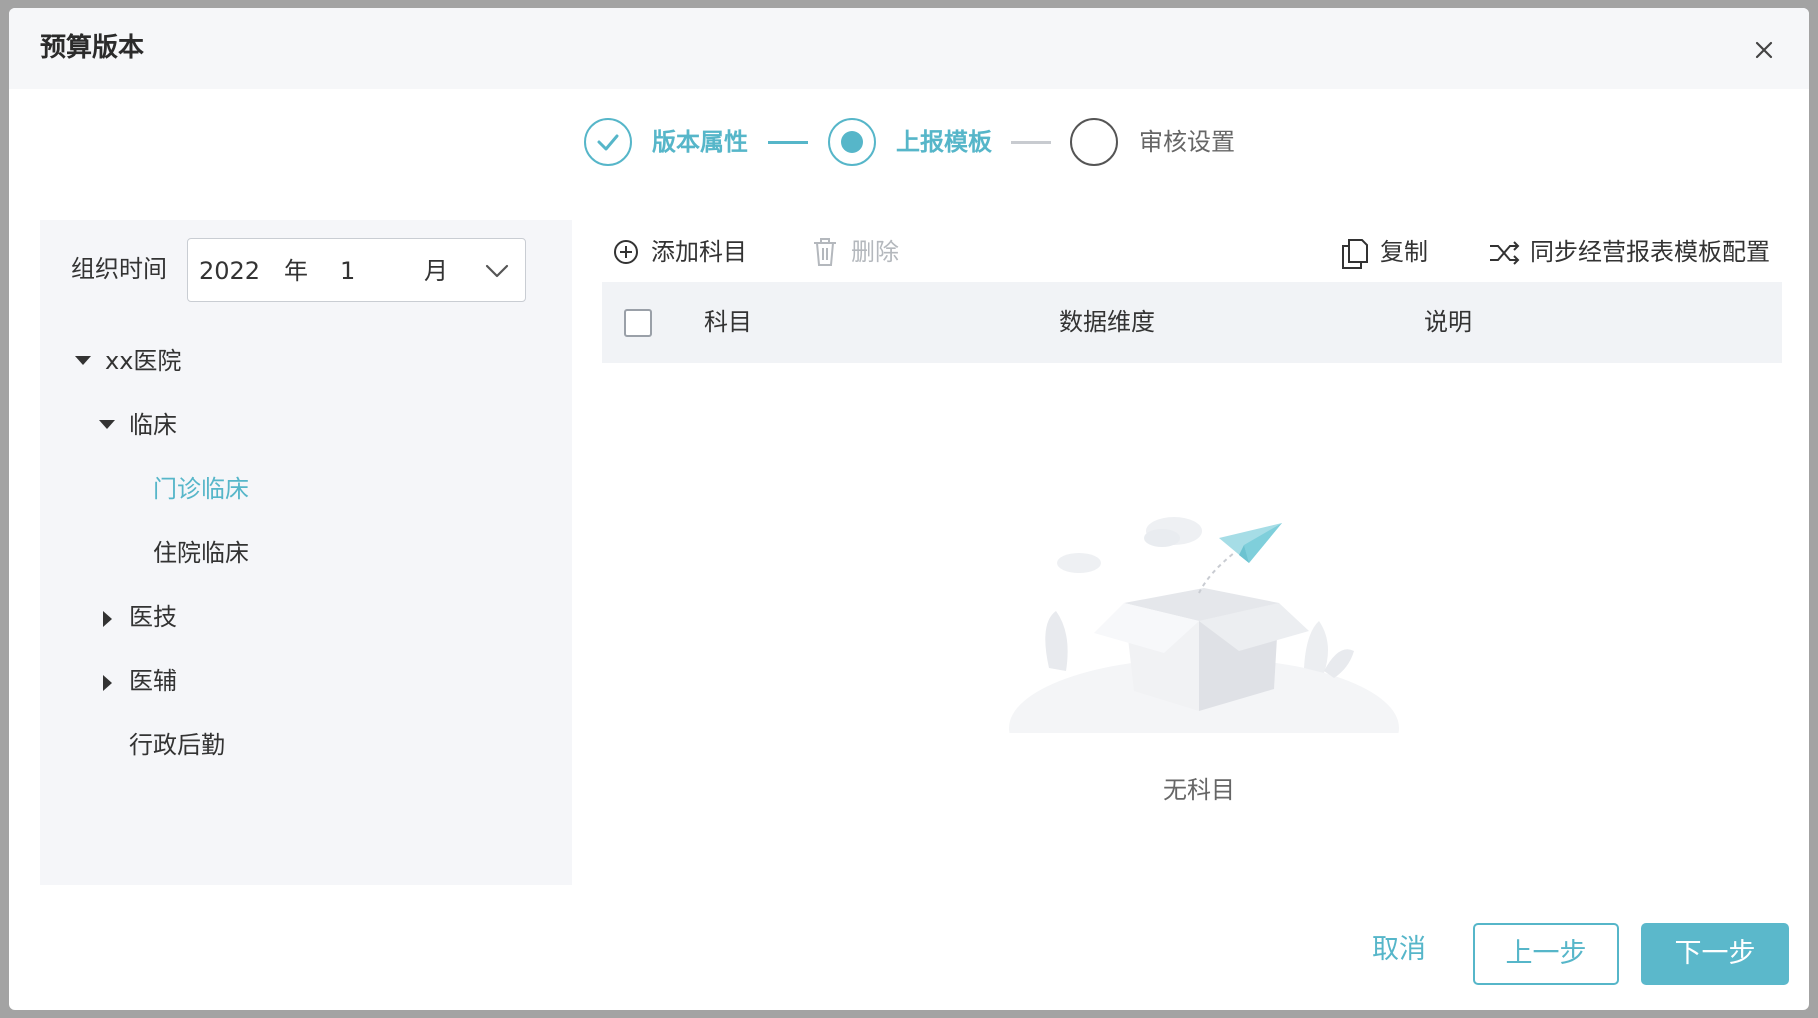 This screenshot has height=1018, width=1818. I want to click on month-unit: 月, so click(436, 271).